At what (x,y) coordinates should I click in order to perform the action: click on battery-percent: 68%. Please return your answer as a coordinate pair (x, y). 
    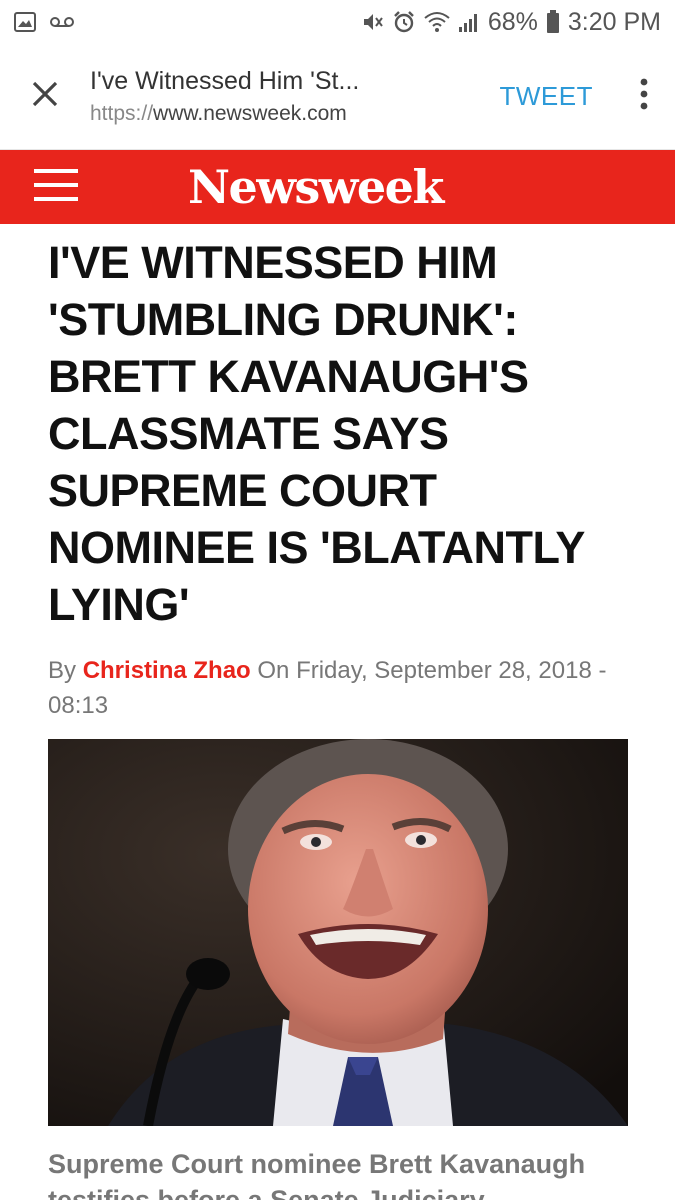
    Looking at the image, I should click on (512, 21).